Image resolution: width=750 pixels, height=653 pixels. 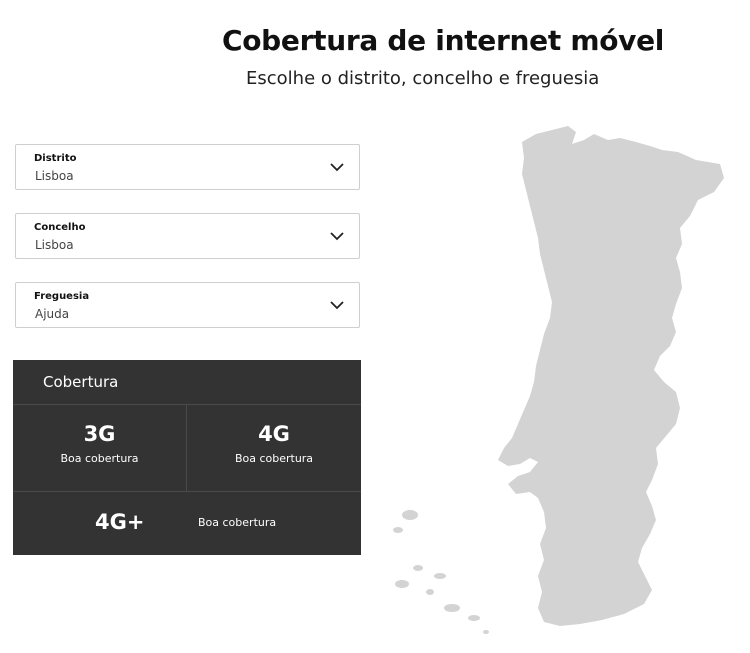 I want to click on concelho-label: Concelho, so click(x=60, y=227).